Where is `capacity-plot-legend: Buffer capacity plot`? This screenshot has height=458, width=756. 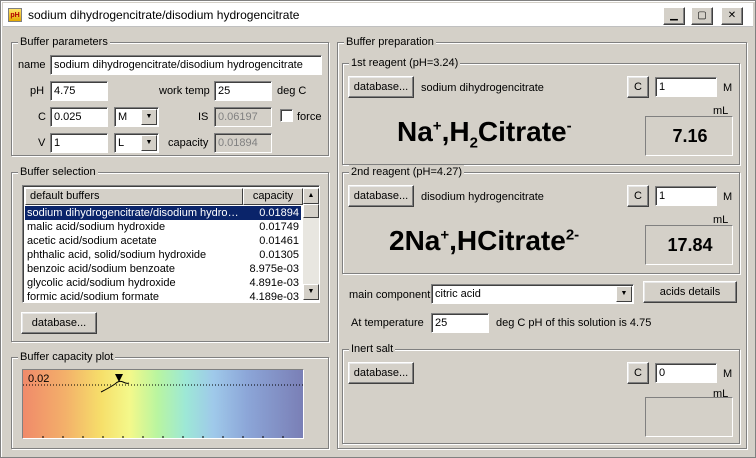 capacity-plot-legend: Buffer capacity plot is located at coordinates (67, 357).